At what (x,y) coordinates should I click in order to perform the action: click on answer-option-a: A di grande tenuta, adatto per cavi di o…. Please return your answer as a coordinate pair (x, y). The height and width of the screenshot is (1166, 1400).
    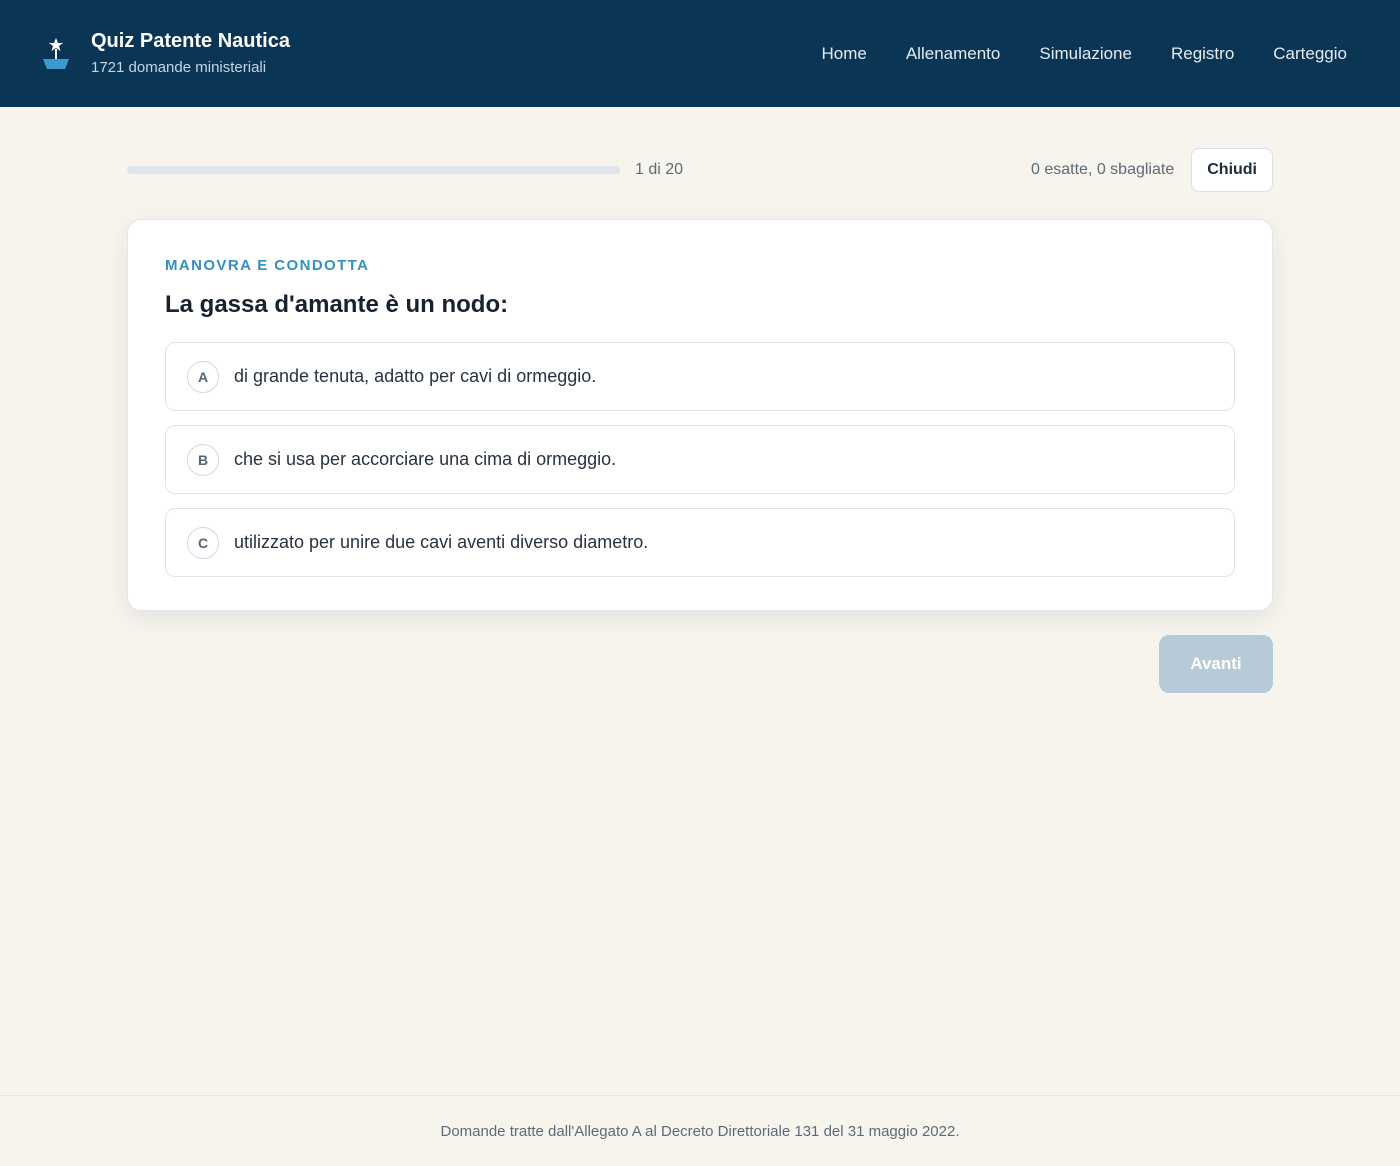
    Looking at the image, I should click on (700, 376).